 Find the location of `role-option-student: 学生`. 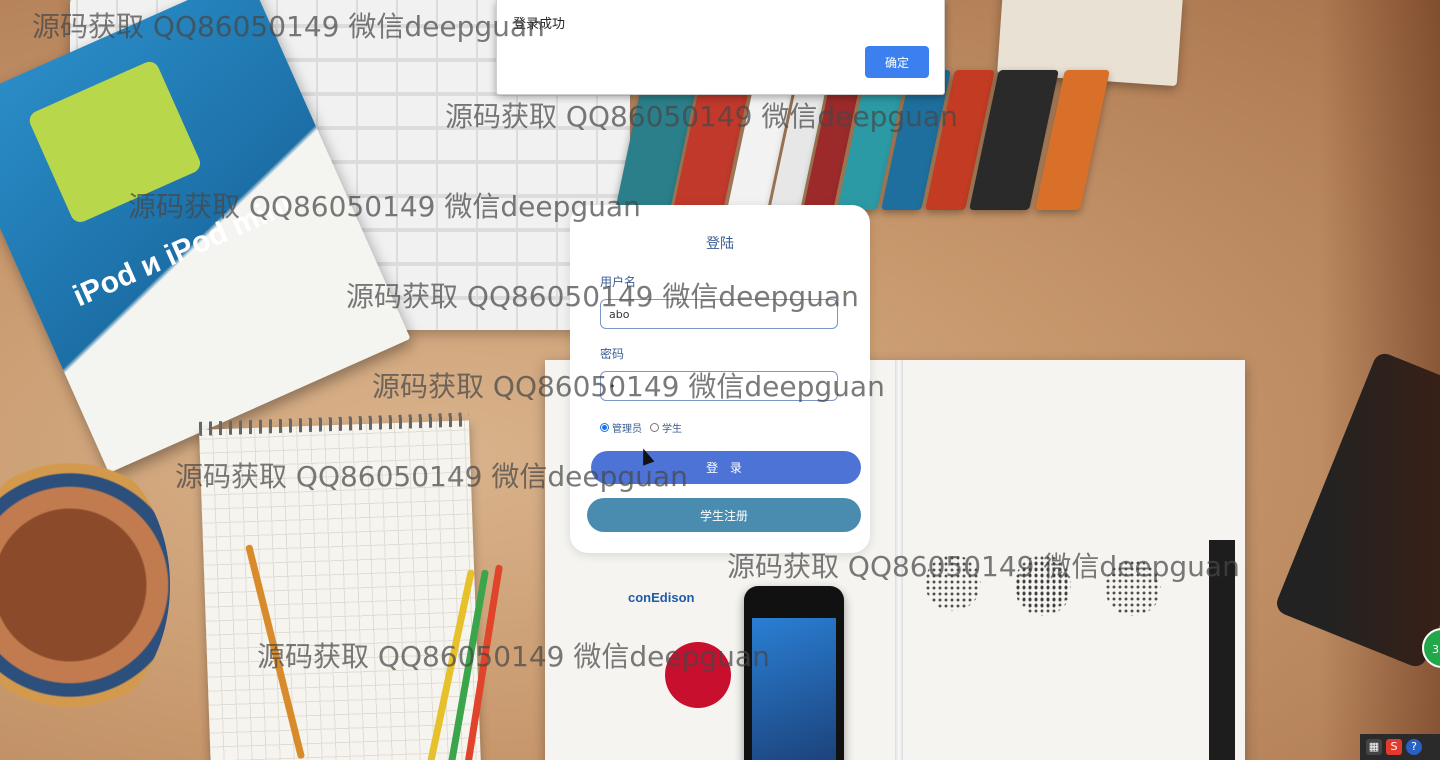

role-option-student: 学生 is located at coordinates (666, 427).